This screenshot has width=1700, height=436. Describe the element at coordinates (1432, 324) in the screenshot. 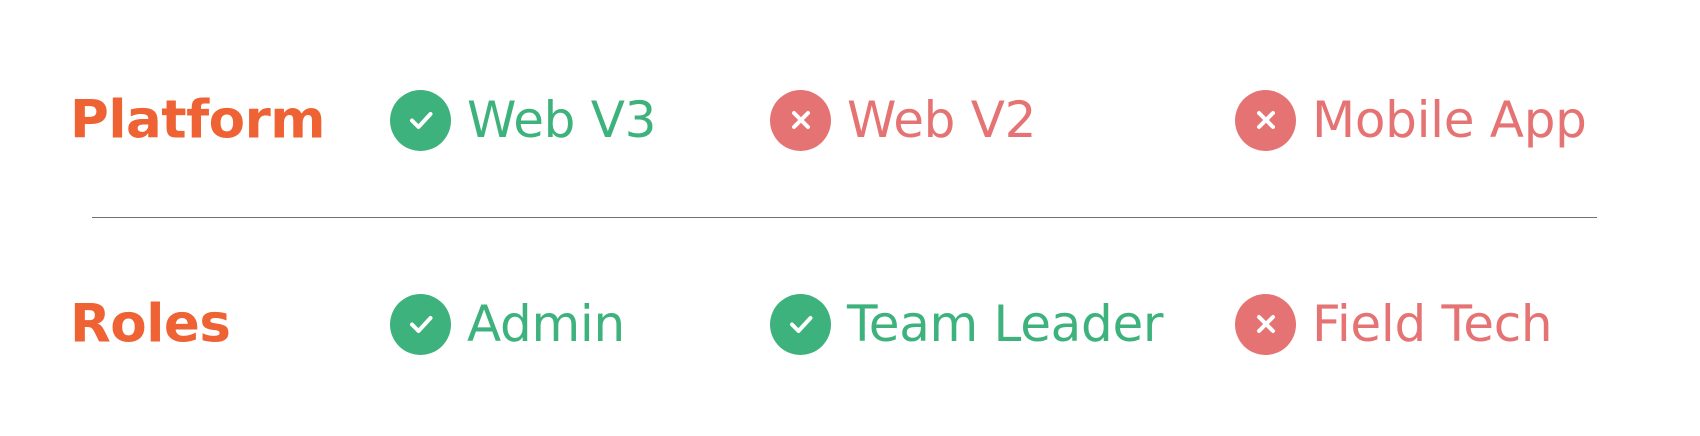

I see `roles-field-tech-label: Field Tech` at that location.